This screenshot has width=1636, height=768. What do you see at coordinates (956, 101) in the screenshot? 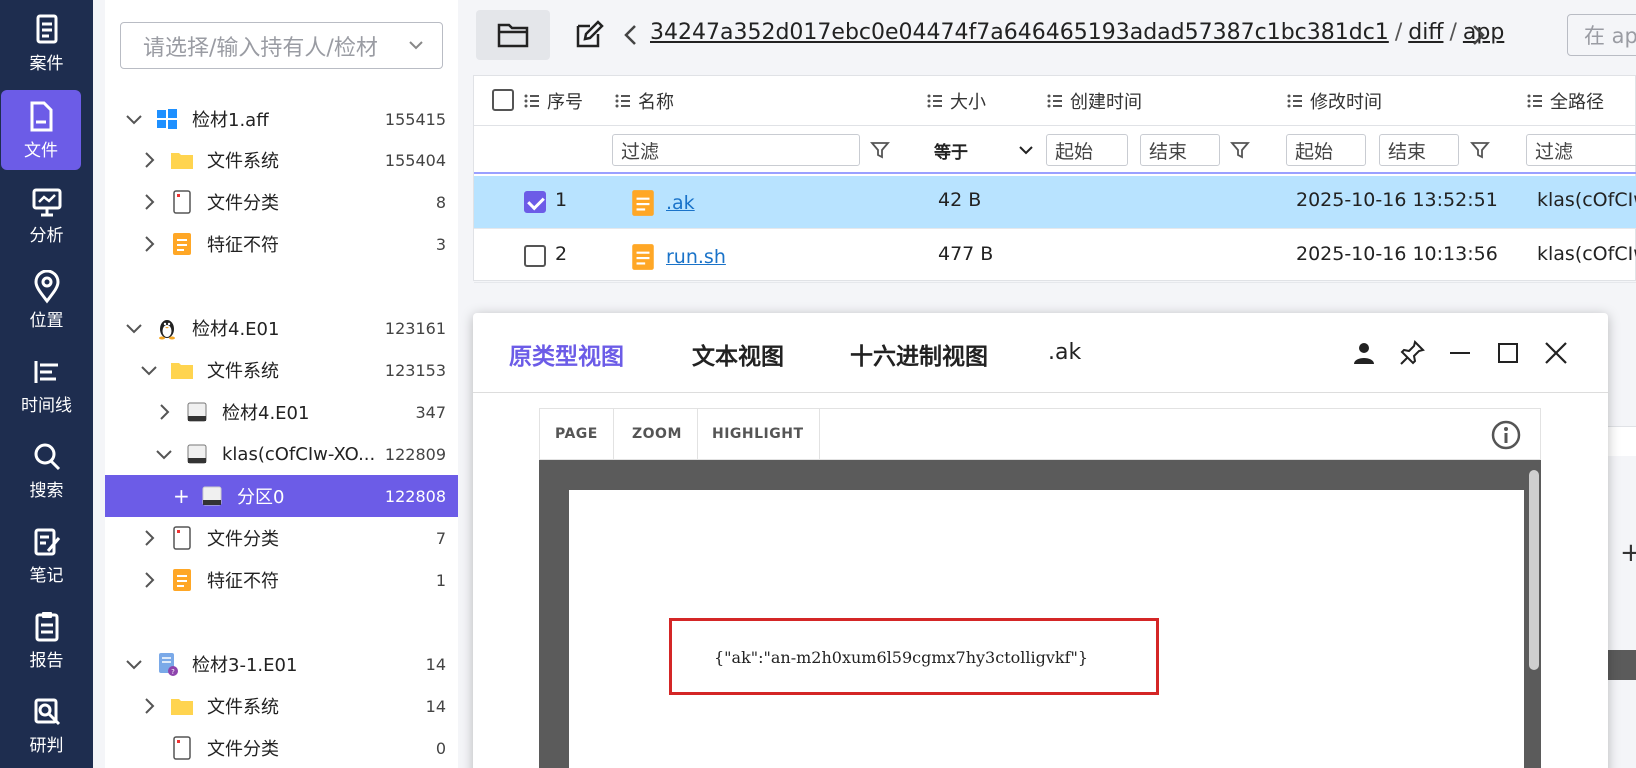
I see `column-size: 大小` at bounding box center [956, 101].